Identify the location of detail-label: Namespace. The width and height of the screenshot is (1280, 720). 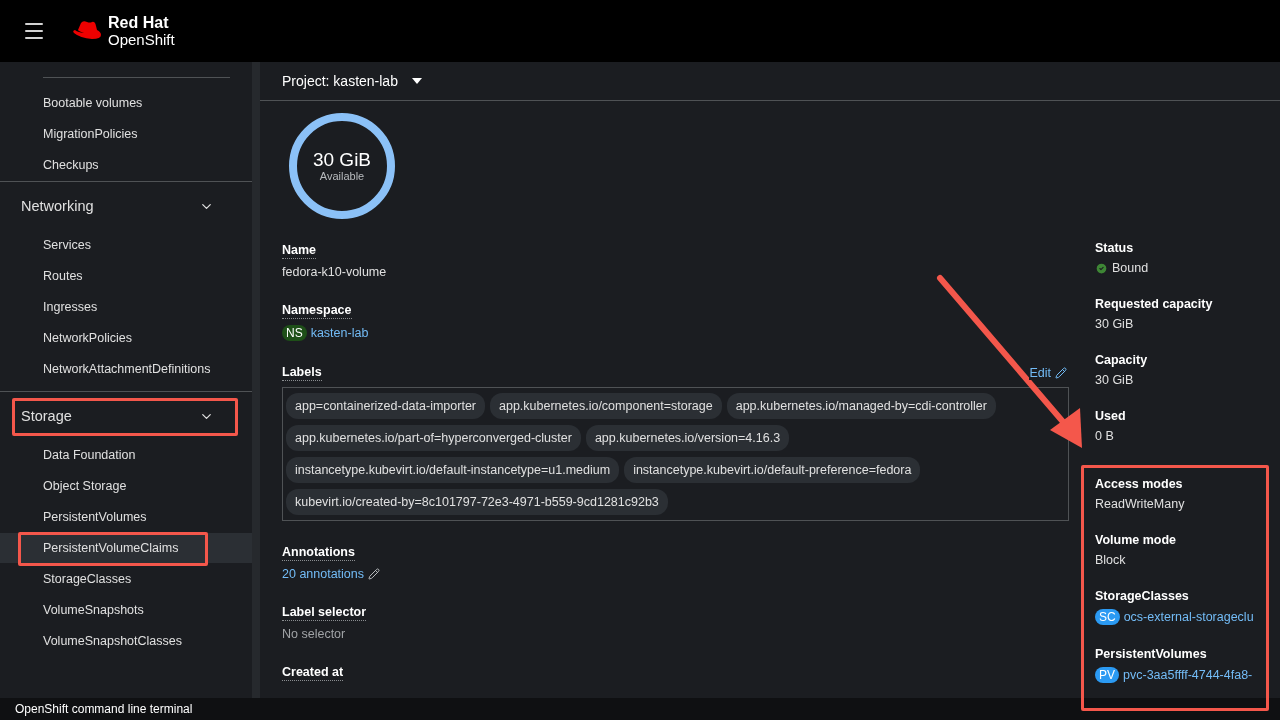
(317, 311).